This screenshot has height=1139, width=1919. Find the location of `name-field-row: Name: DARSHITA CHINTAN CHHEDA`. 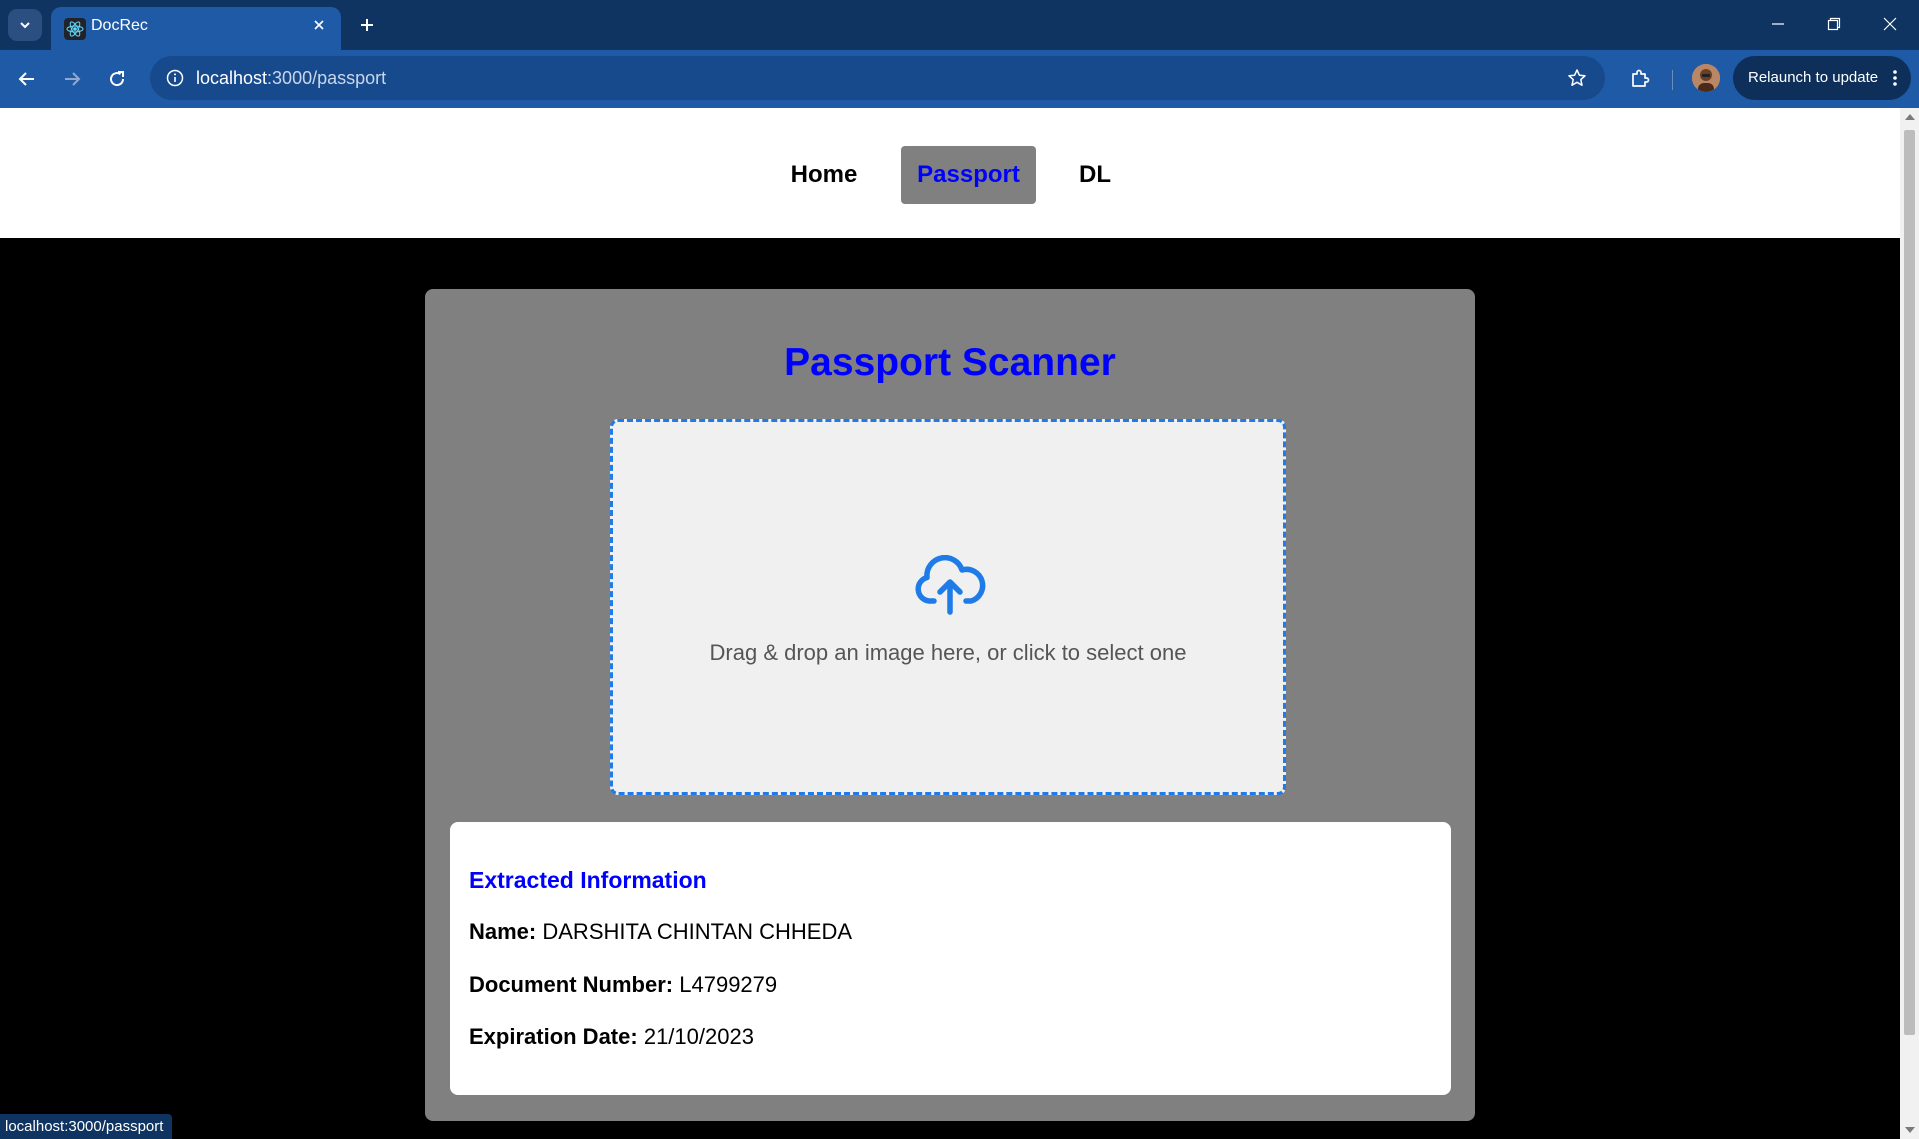

name-field-row: Name: DARSHITA CHINTAN CHHEDA is located at coordinates (660, 932).